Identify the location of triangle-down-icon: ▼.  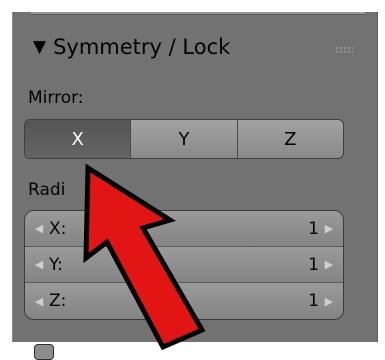
(39, 47).